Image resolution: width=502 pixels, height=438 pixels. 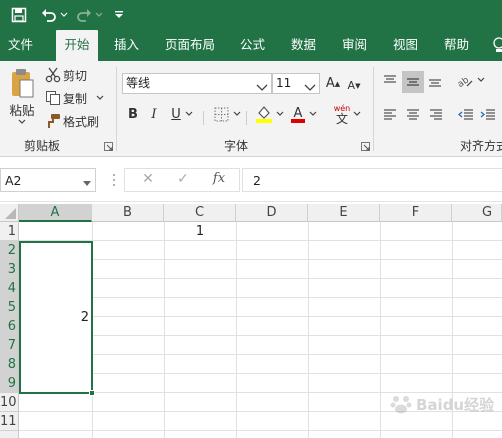 I want to click on tab-page-layout: 页面布局, so click(x=190, y=45).